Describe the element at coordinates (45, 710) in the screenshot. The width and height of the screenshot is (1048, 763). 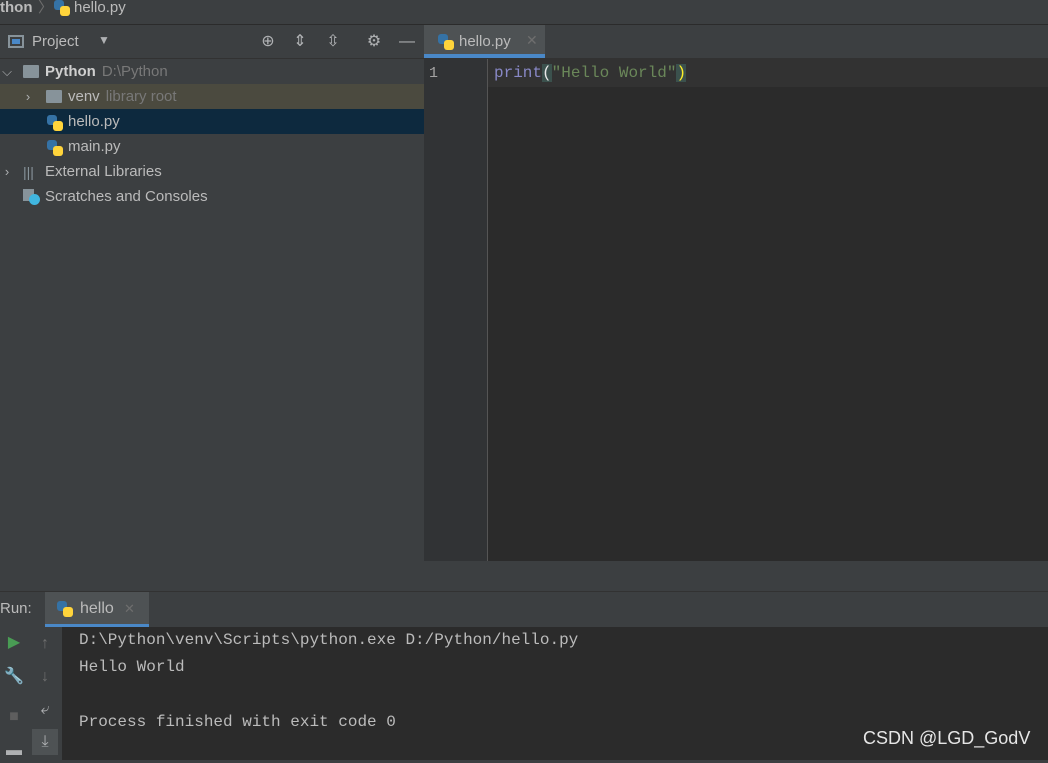
I see `soft-wrap-icon: ⤶` at that location.